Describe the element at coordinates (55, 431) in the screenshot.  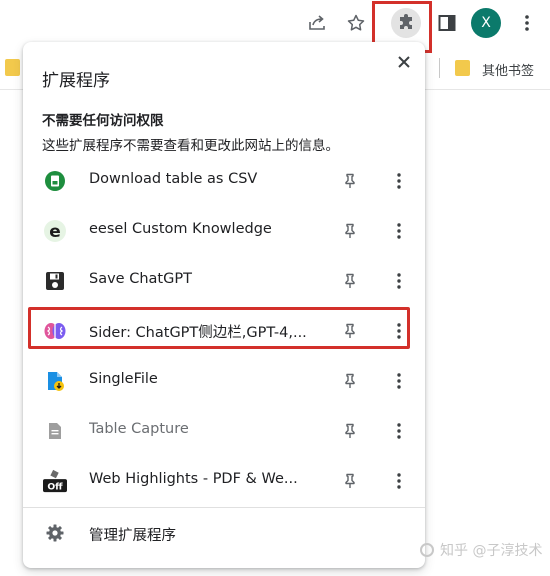
I see `table-capture-icon` at that location.